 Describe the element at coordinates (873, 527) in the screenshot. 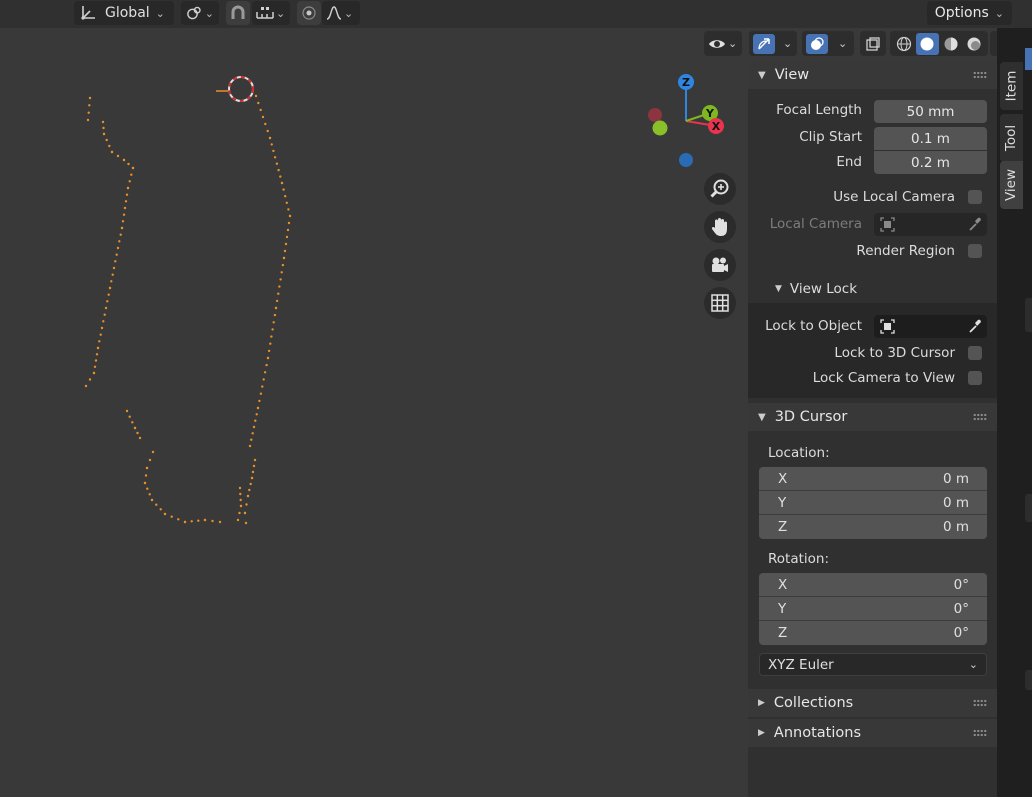

I see `cursor-location-z-field: Z 0 m` at that location.